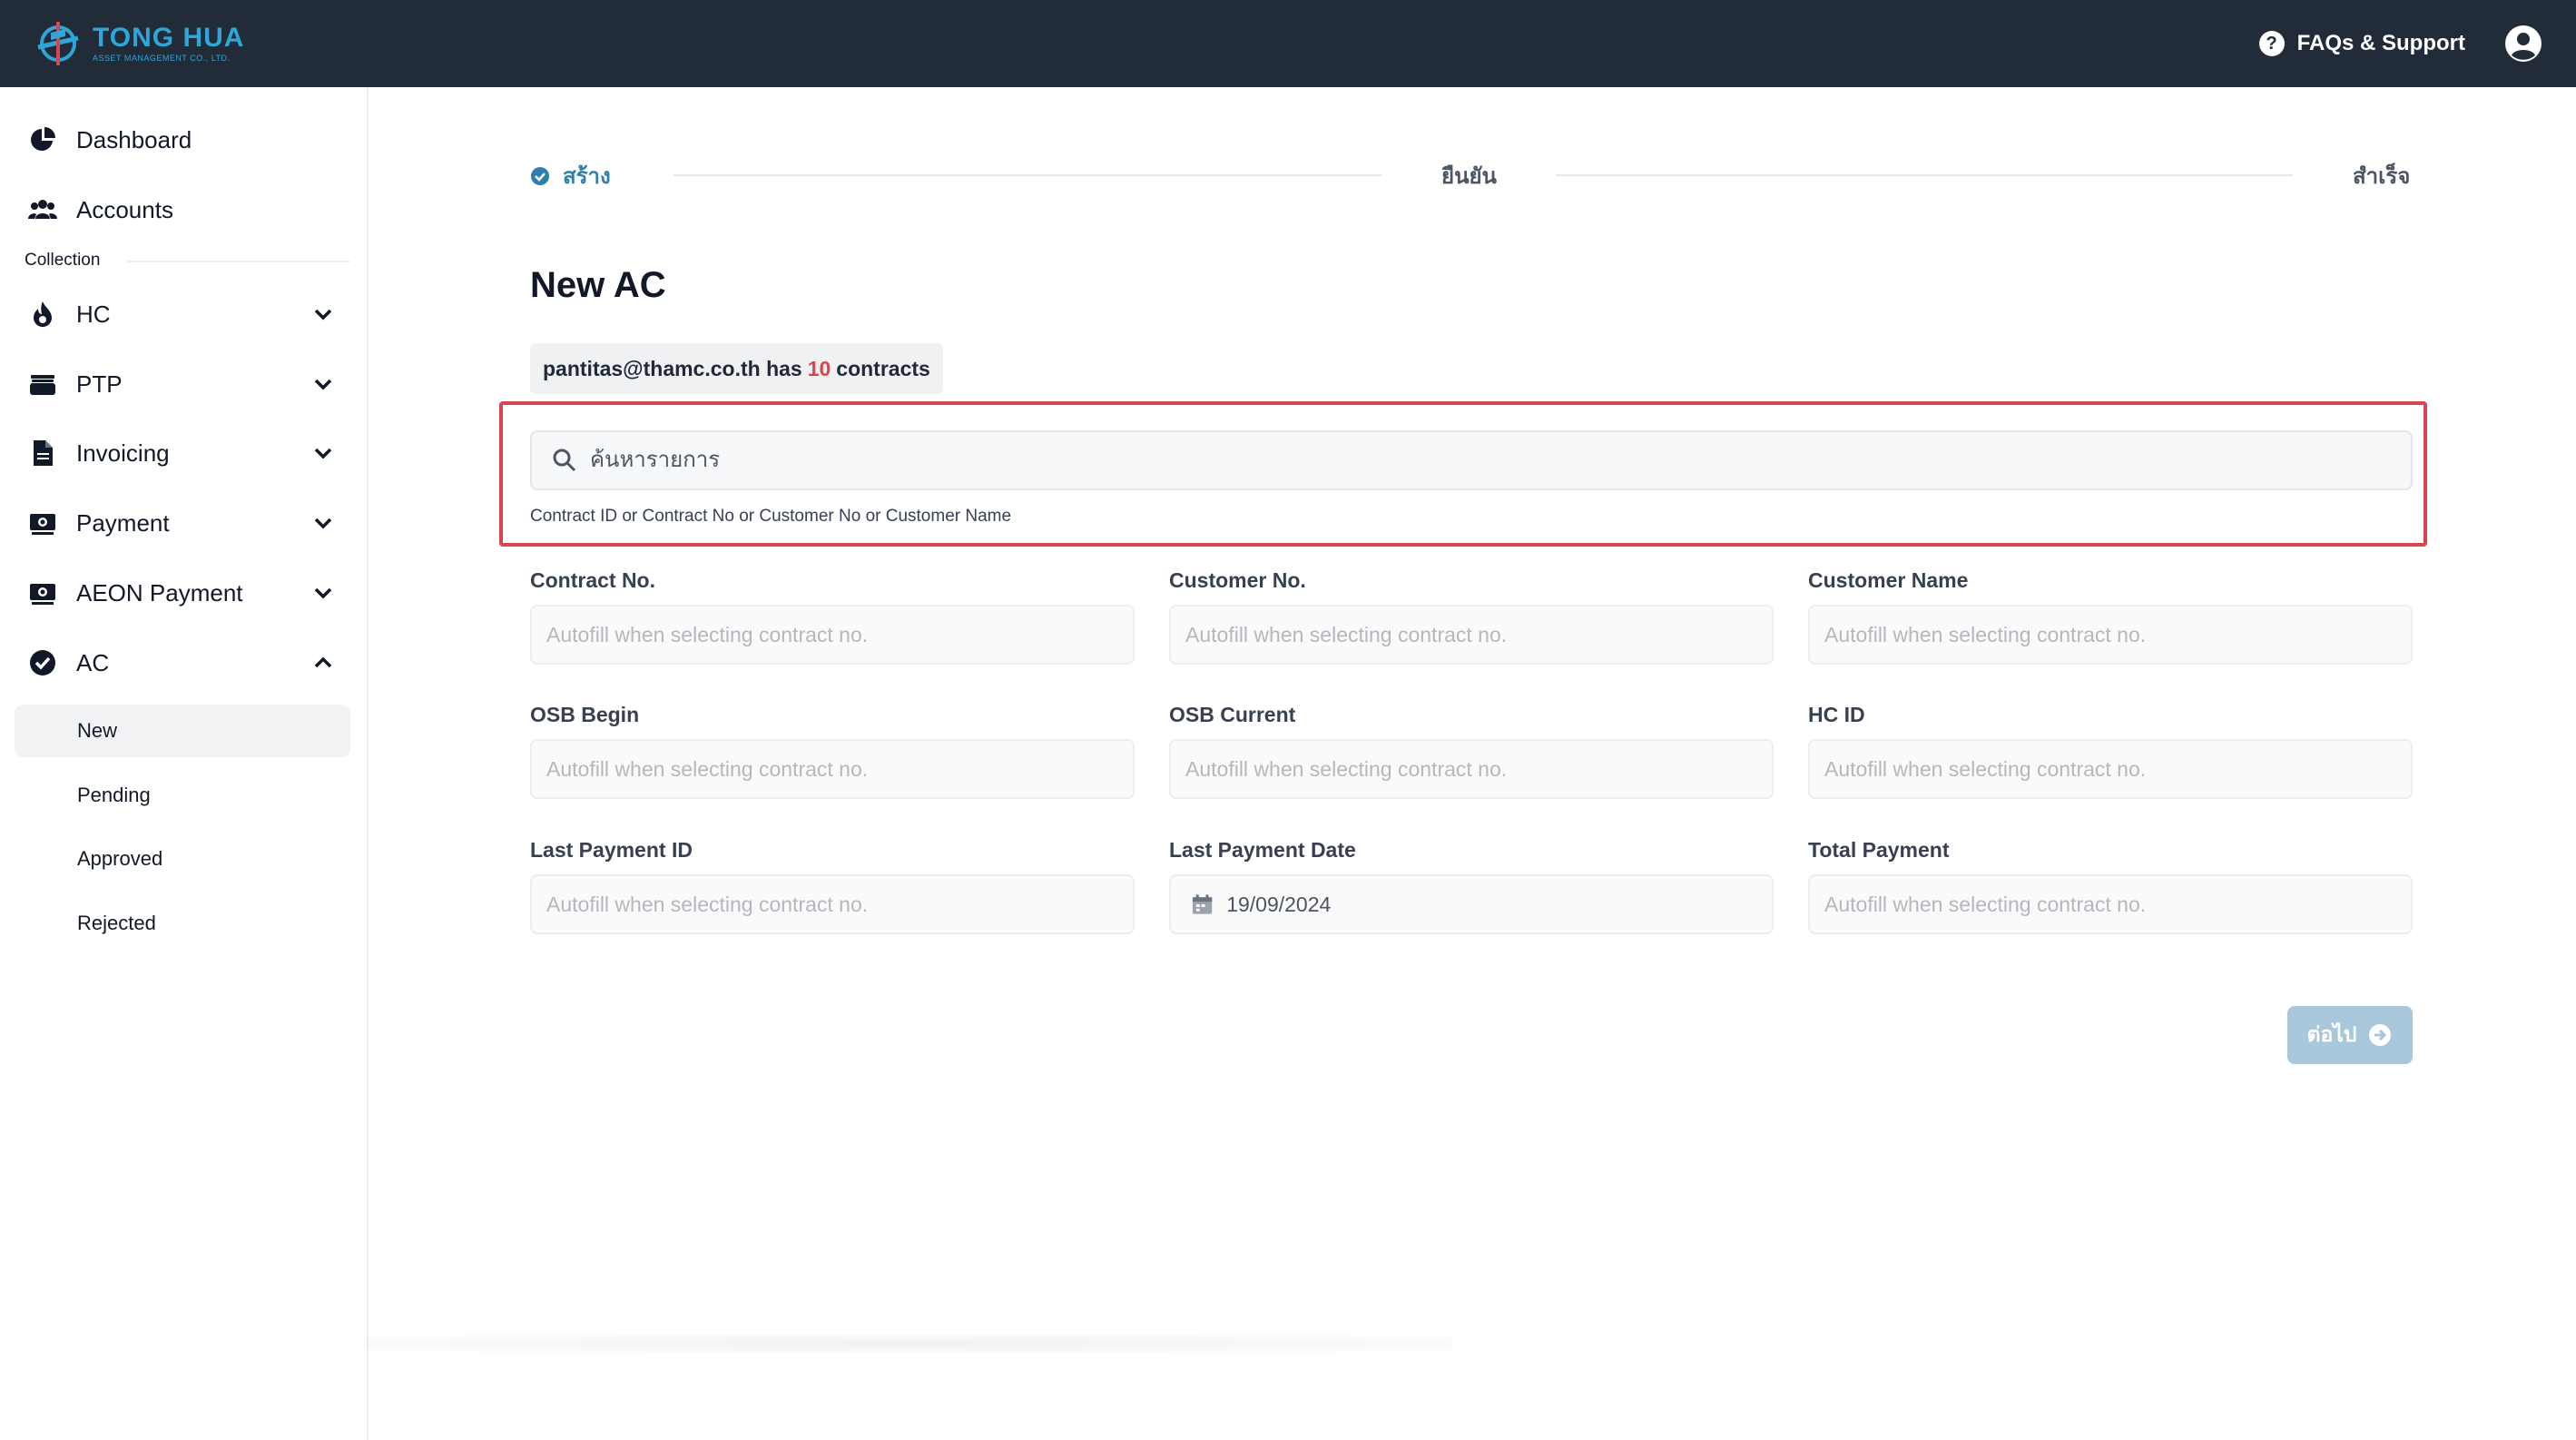 This screenshot has height=1440, width=2576. I want to click on stepper: สร้าง ยืนยัน สำเร็จ, so click(1474, 176).